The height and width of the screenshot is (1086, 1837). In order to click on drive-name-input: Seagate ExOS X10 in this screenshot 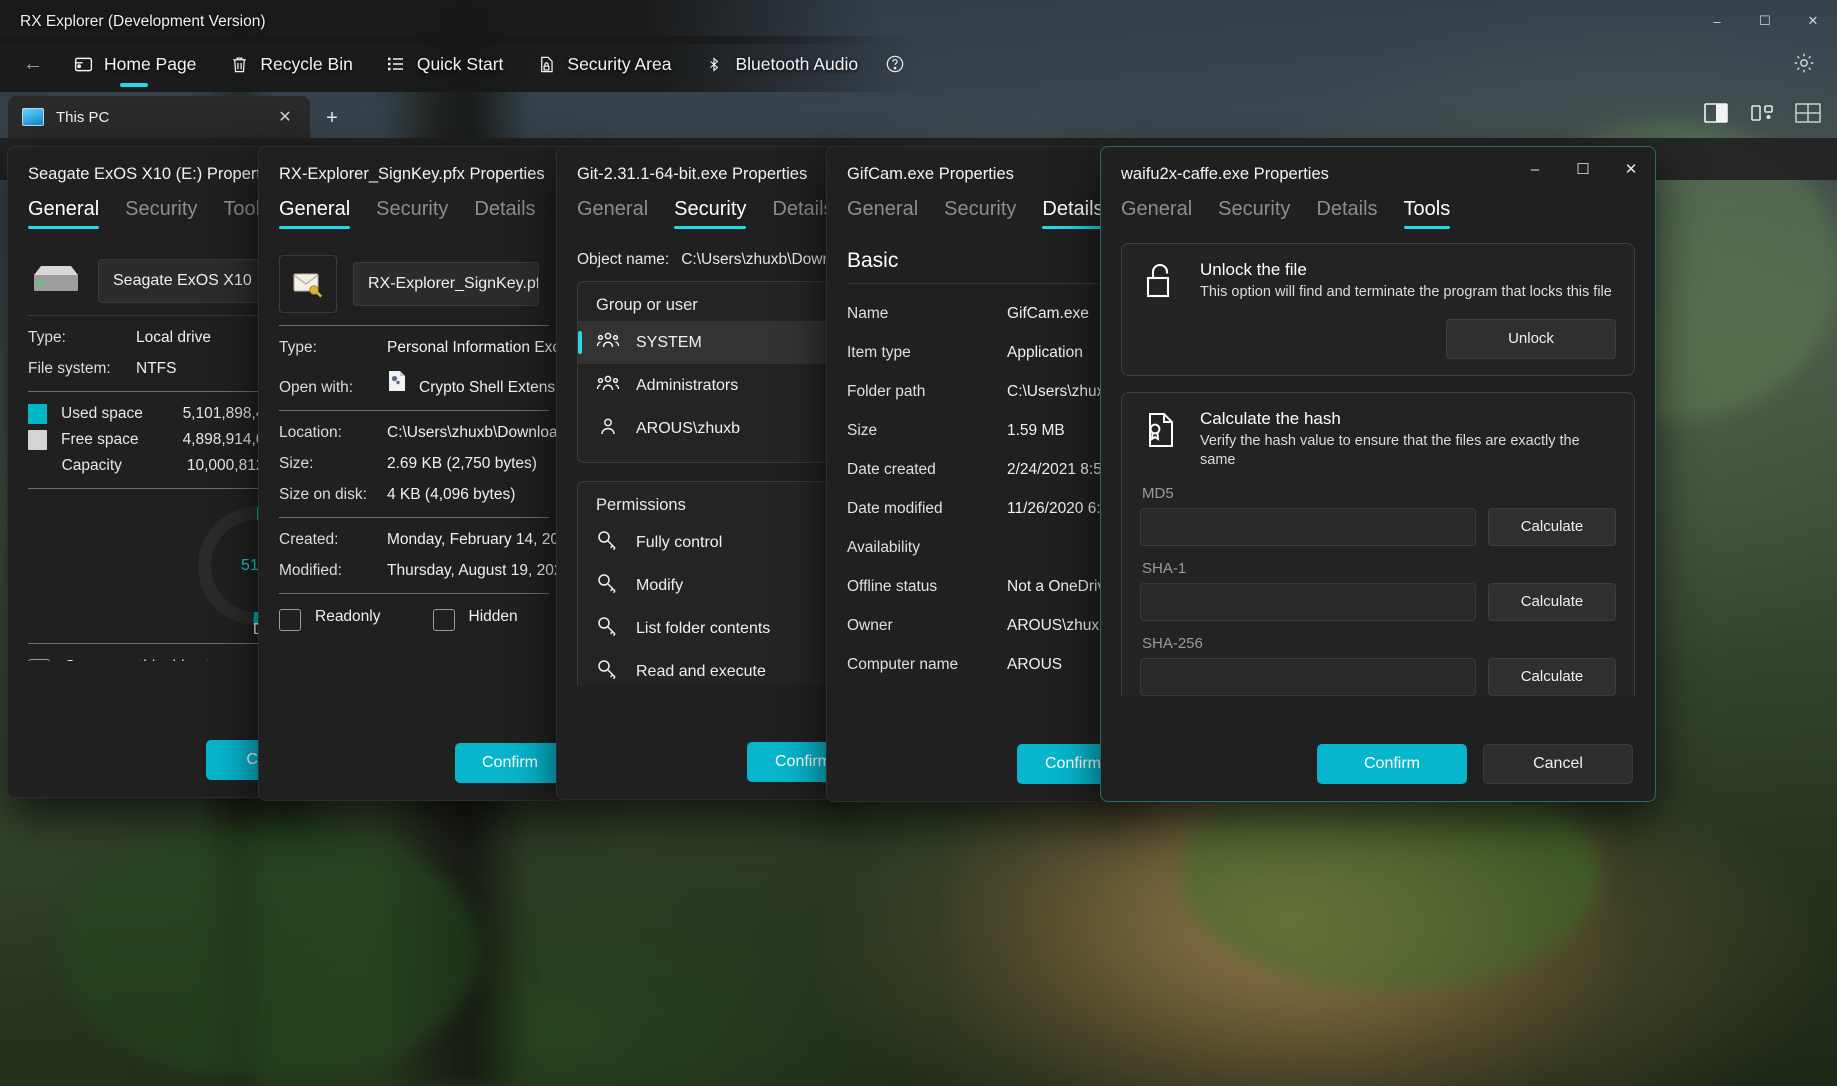, I will do `click(188, 281)`.